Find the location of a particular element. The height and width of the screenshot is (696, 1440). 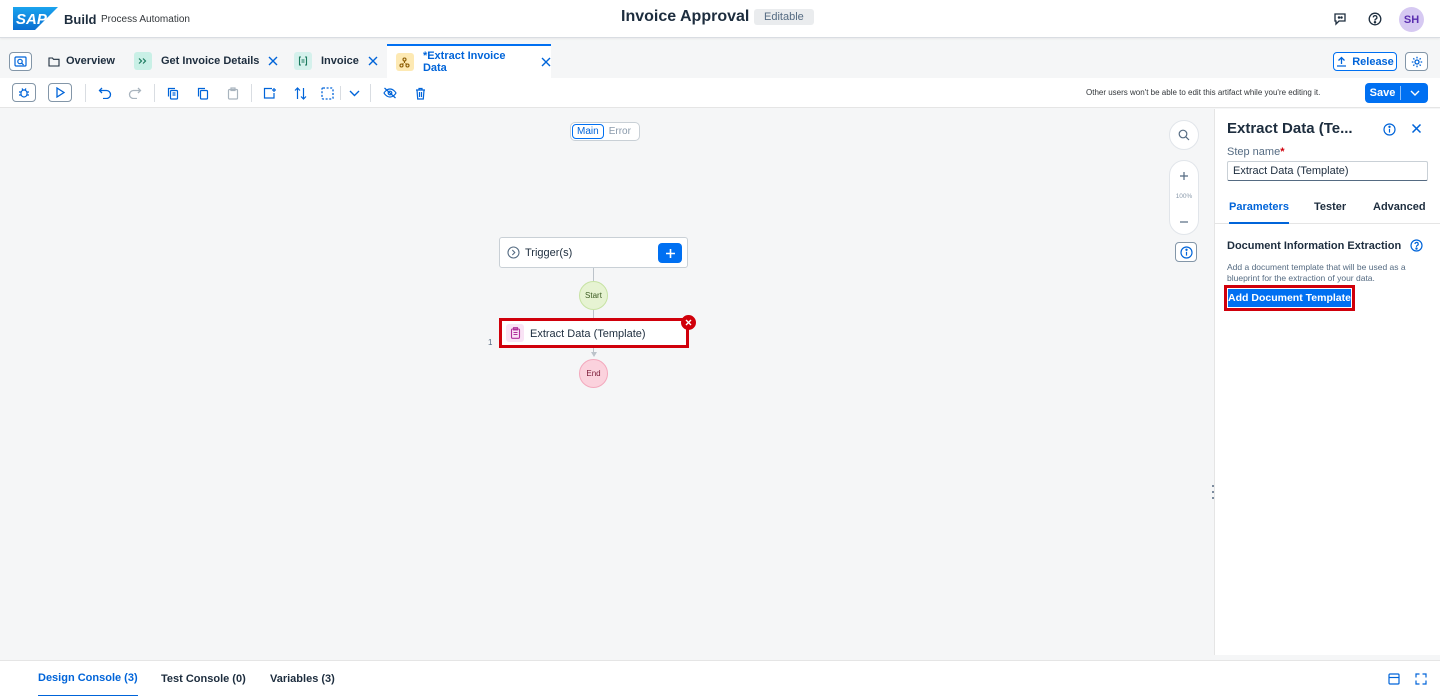

paste-icon is located at coordinates (233, 93).